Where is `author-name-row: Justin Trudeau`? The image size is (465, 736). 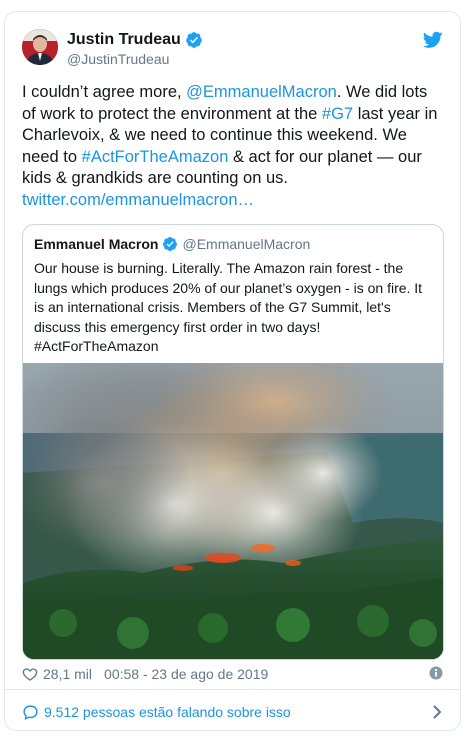 author-name-row: Justin Trudeau is located at coordinates (135, 40).